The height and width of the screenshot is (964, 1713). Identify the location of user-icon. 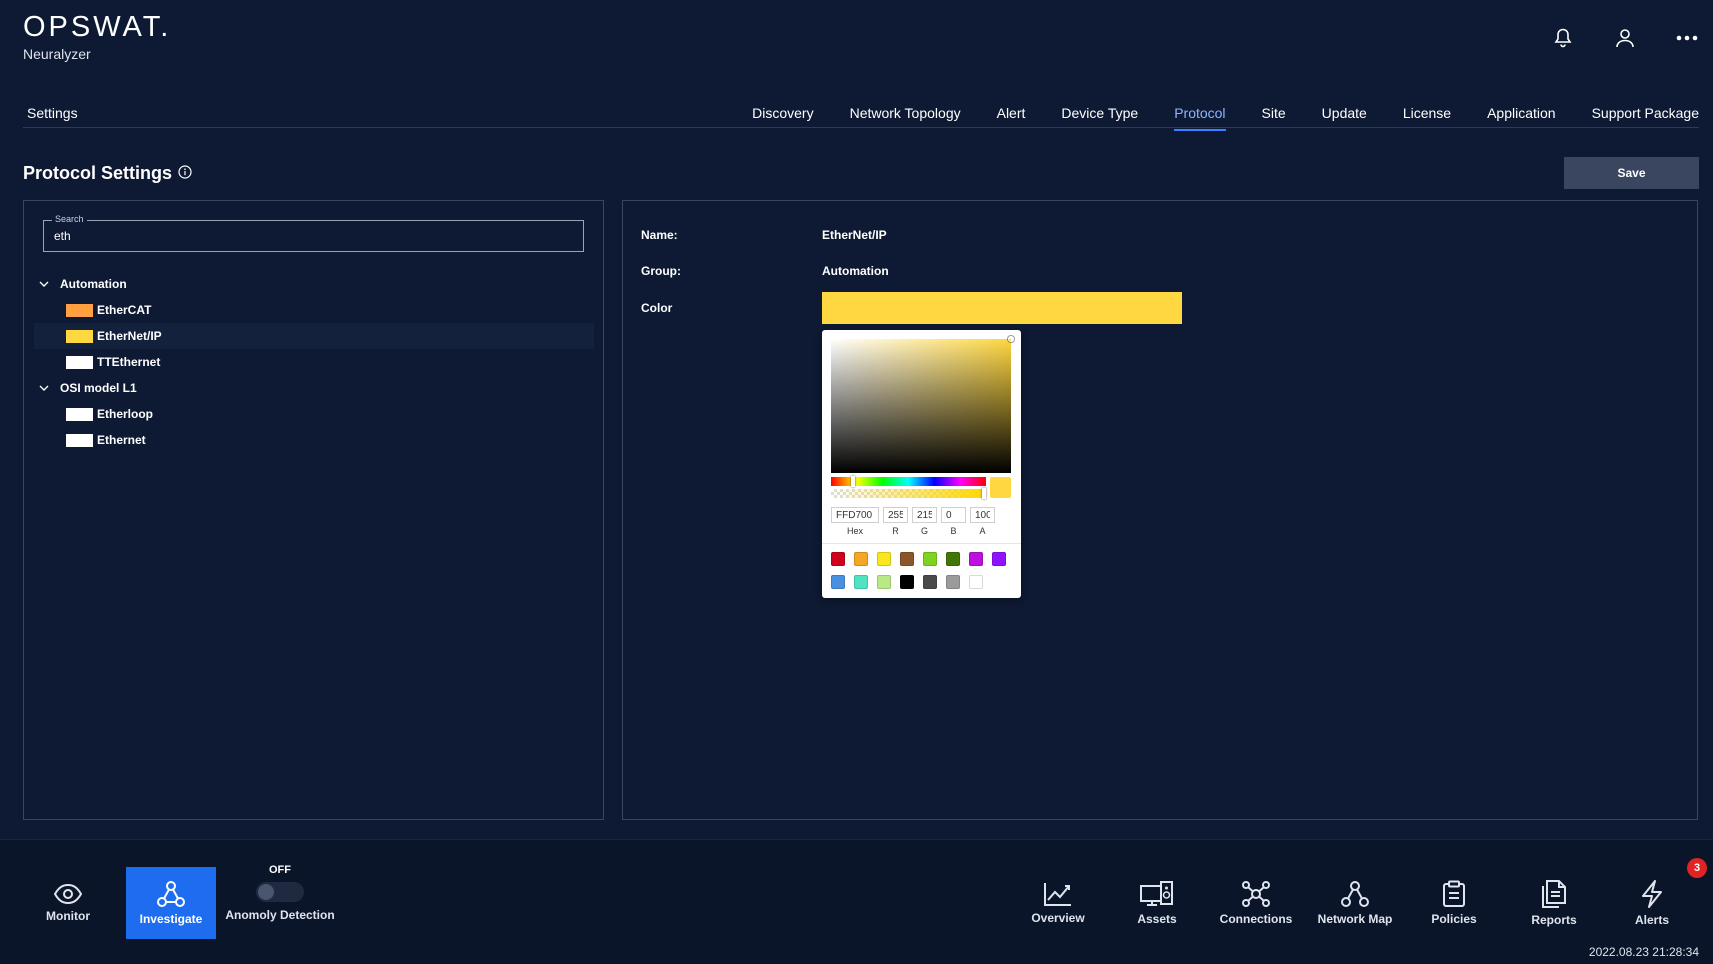
(1625, 38).